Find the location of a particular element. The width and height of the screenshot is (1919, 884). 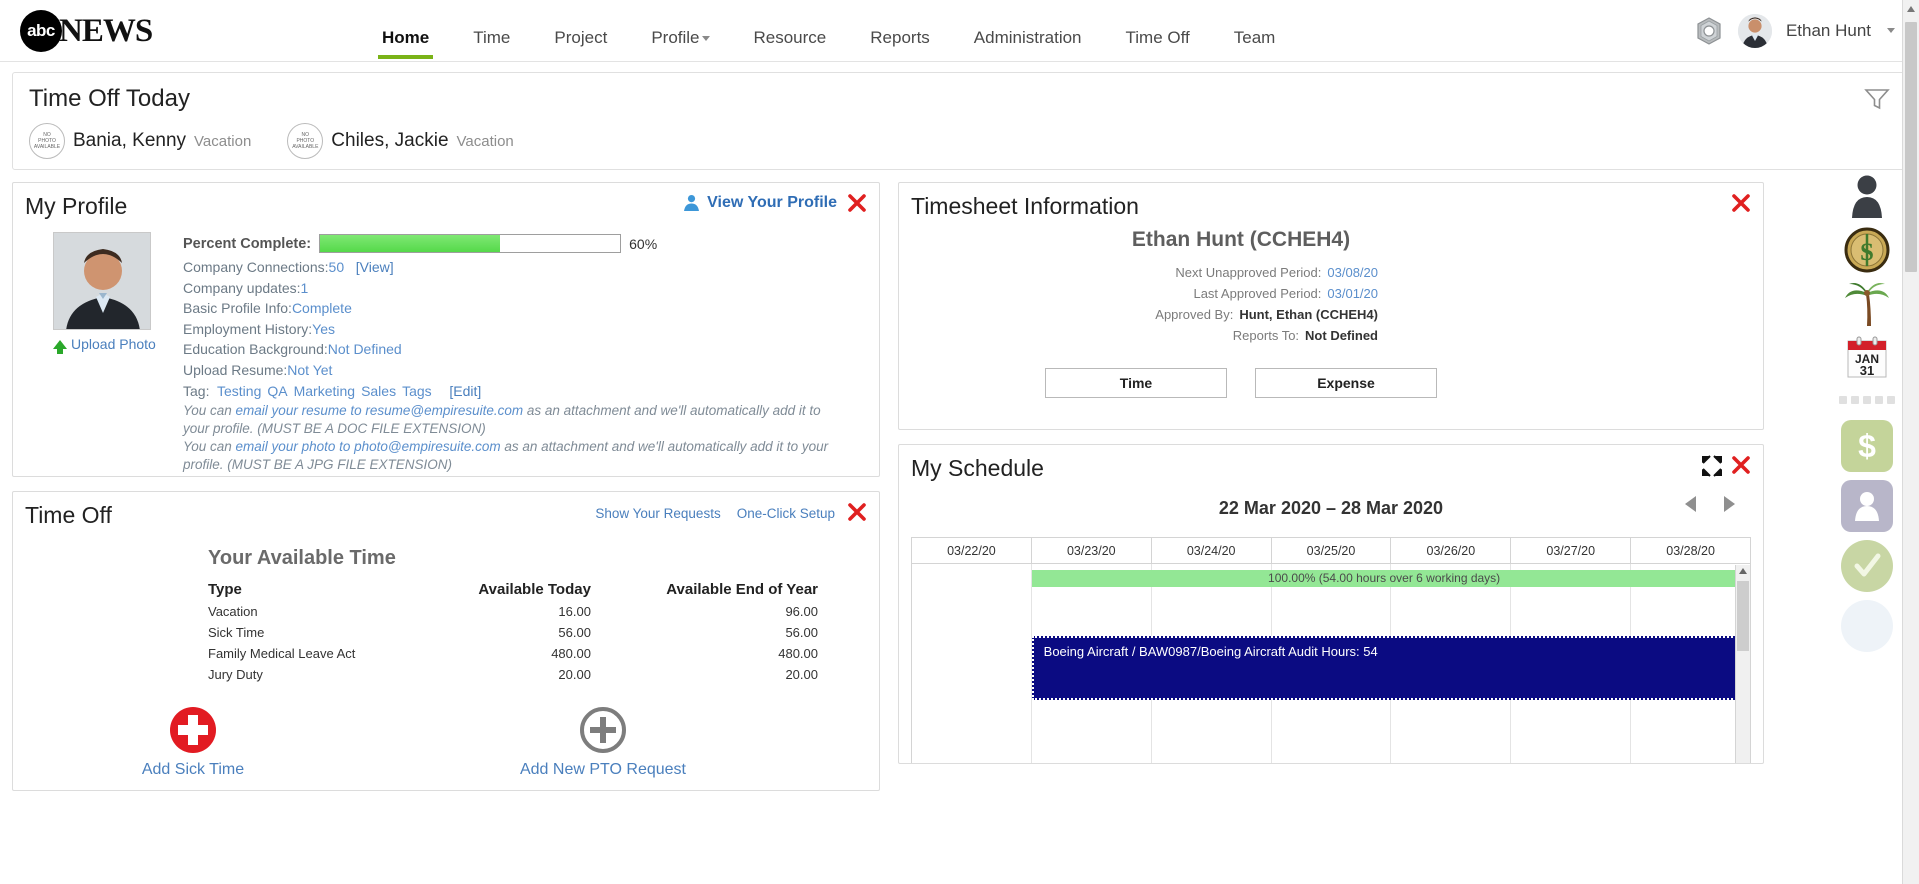

person-name: Bania, Kenny is located at coordinates (130, 140).